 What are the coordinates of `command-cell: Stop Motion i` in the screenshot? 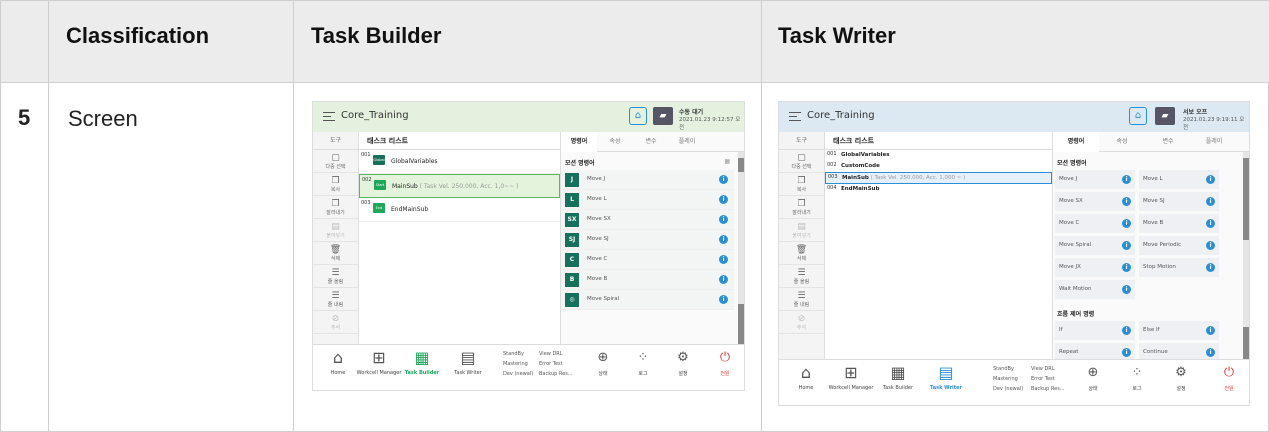 It's located at (1179, 267).